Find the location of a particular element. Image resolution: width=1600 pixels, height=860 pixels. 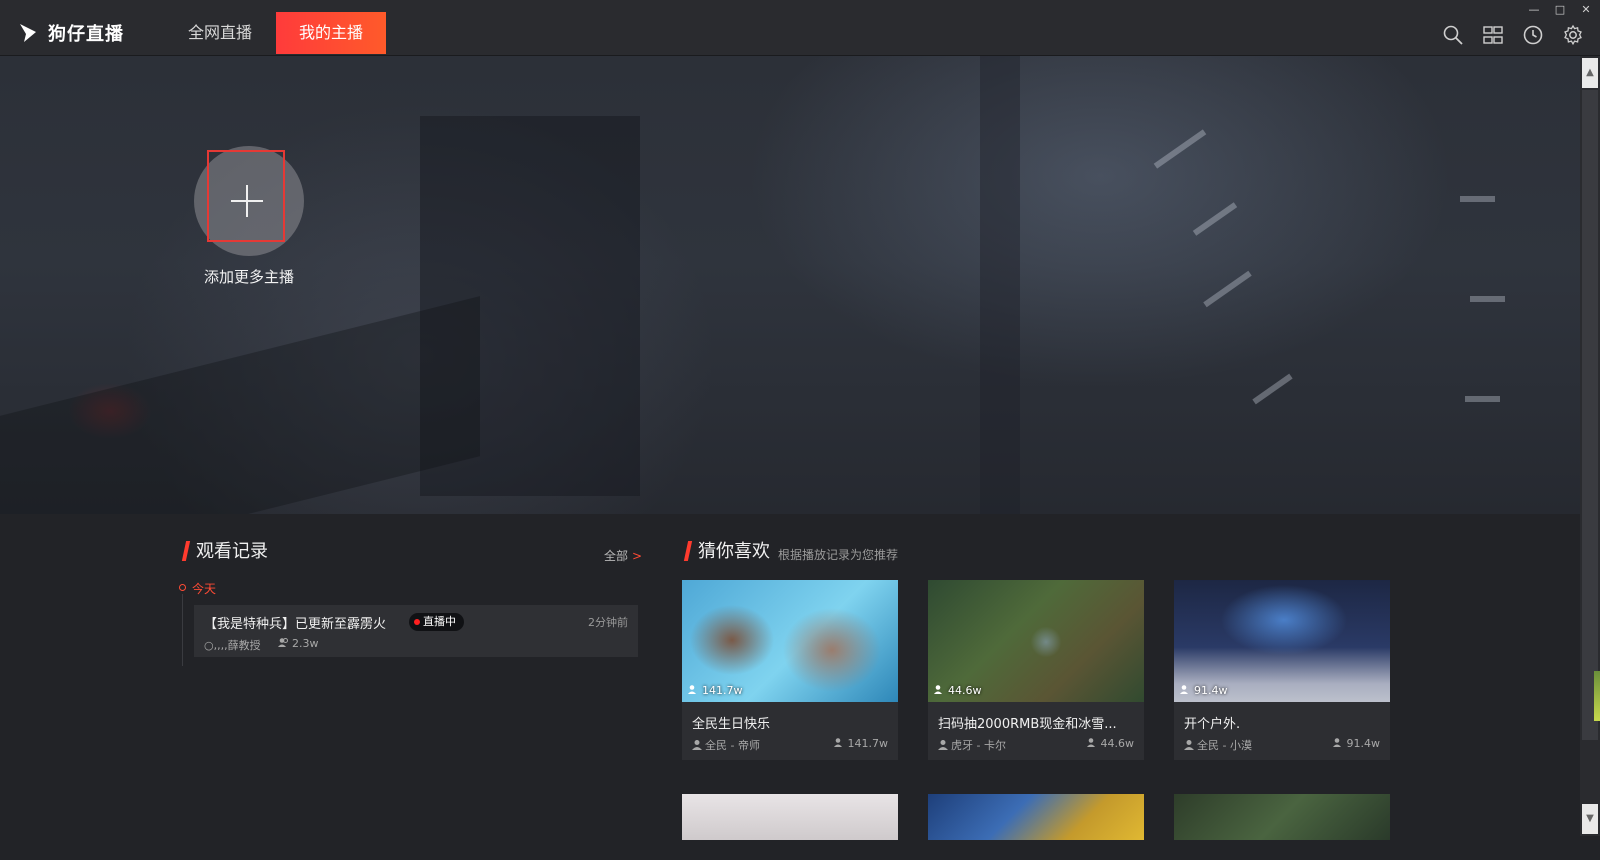

card-count-wrap: 44.6w is located at coordinates (1110, 743).